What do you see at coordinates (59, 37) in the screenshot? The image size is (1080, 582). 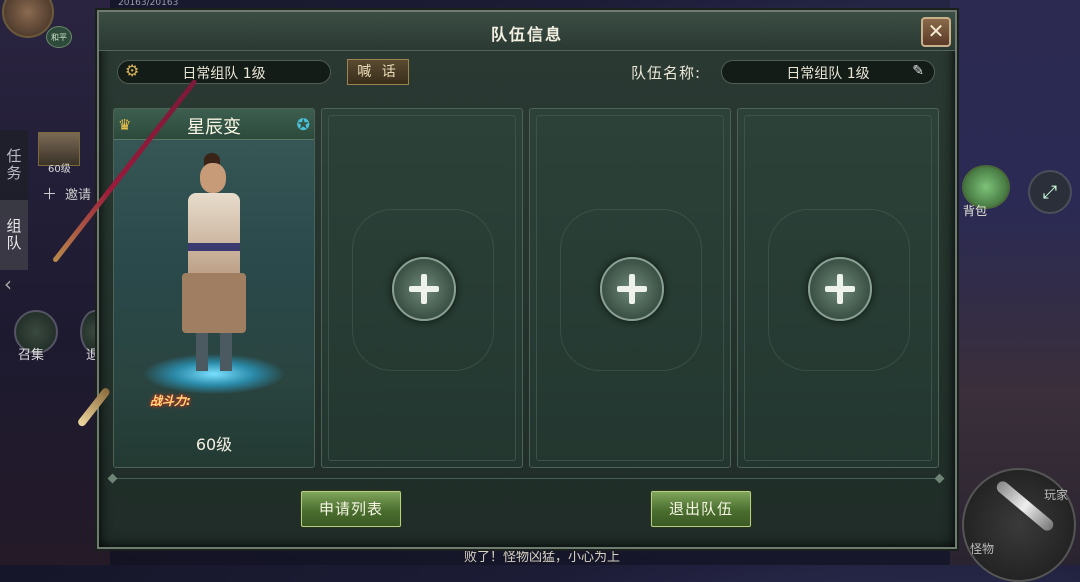 I see `pk-mode-badge: 和平` at bounding box center [59, 37].